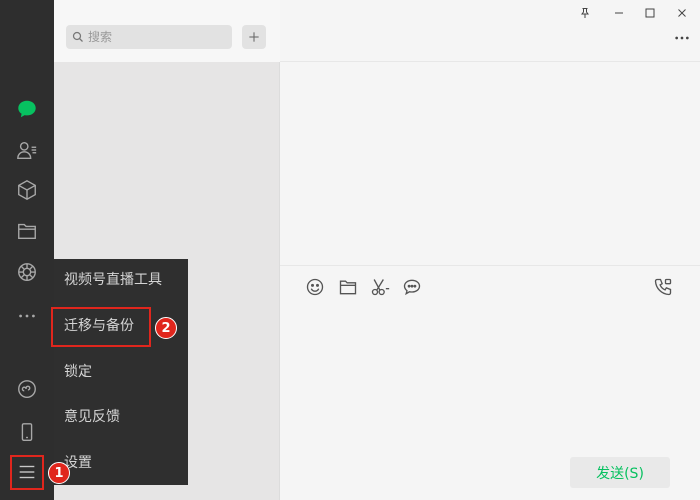 The image size is (700, 500). What do you see at coordinates (121, 416) in the screenshot?
I see `menu-item-feedback: 意见反馈` at bounding box center [121, 416].